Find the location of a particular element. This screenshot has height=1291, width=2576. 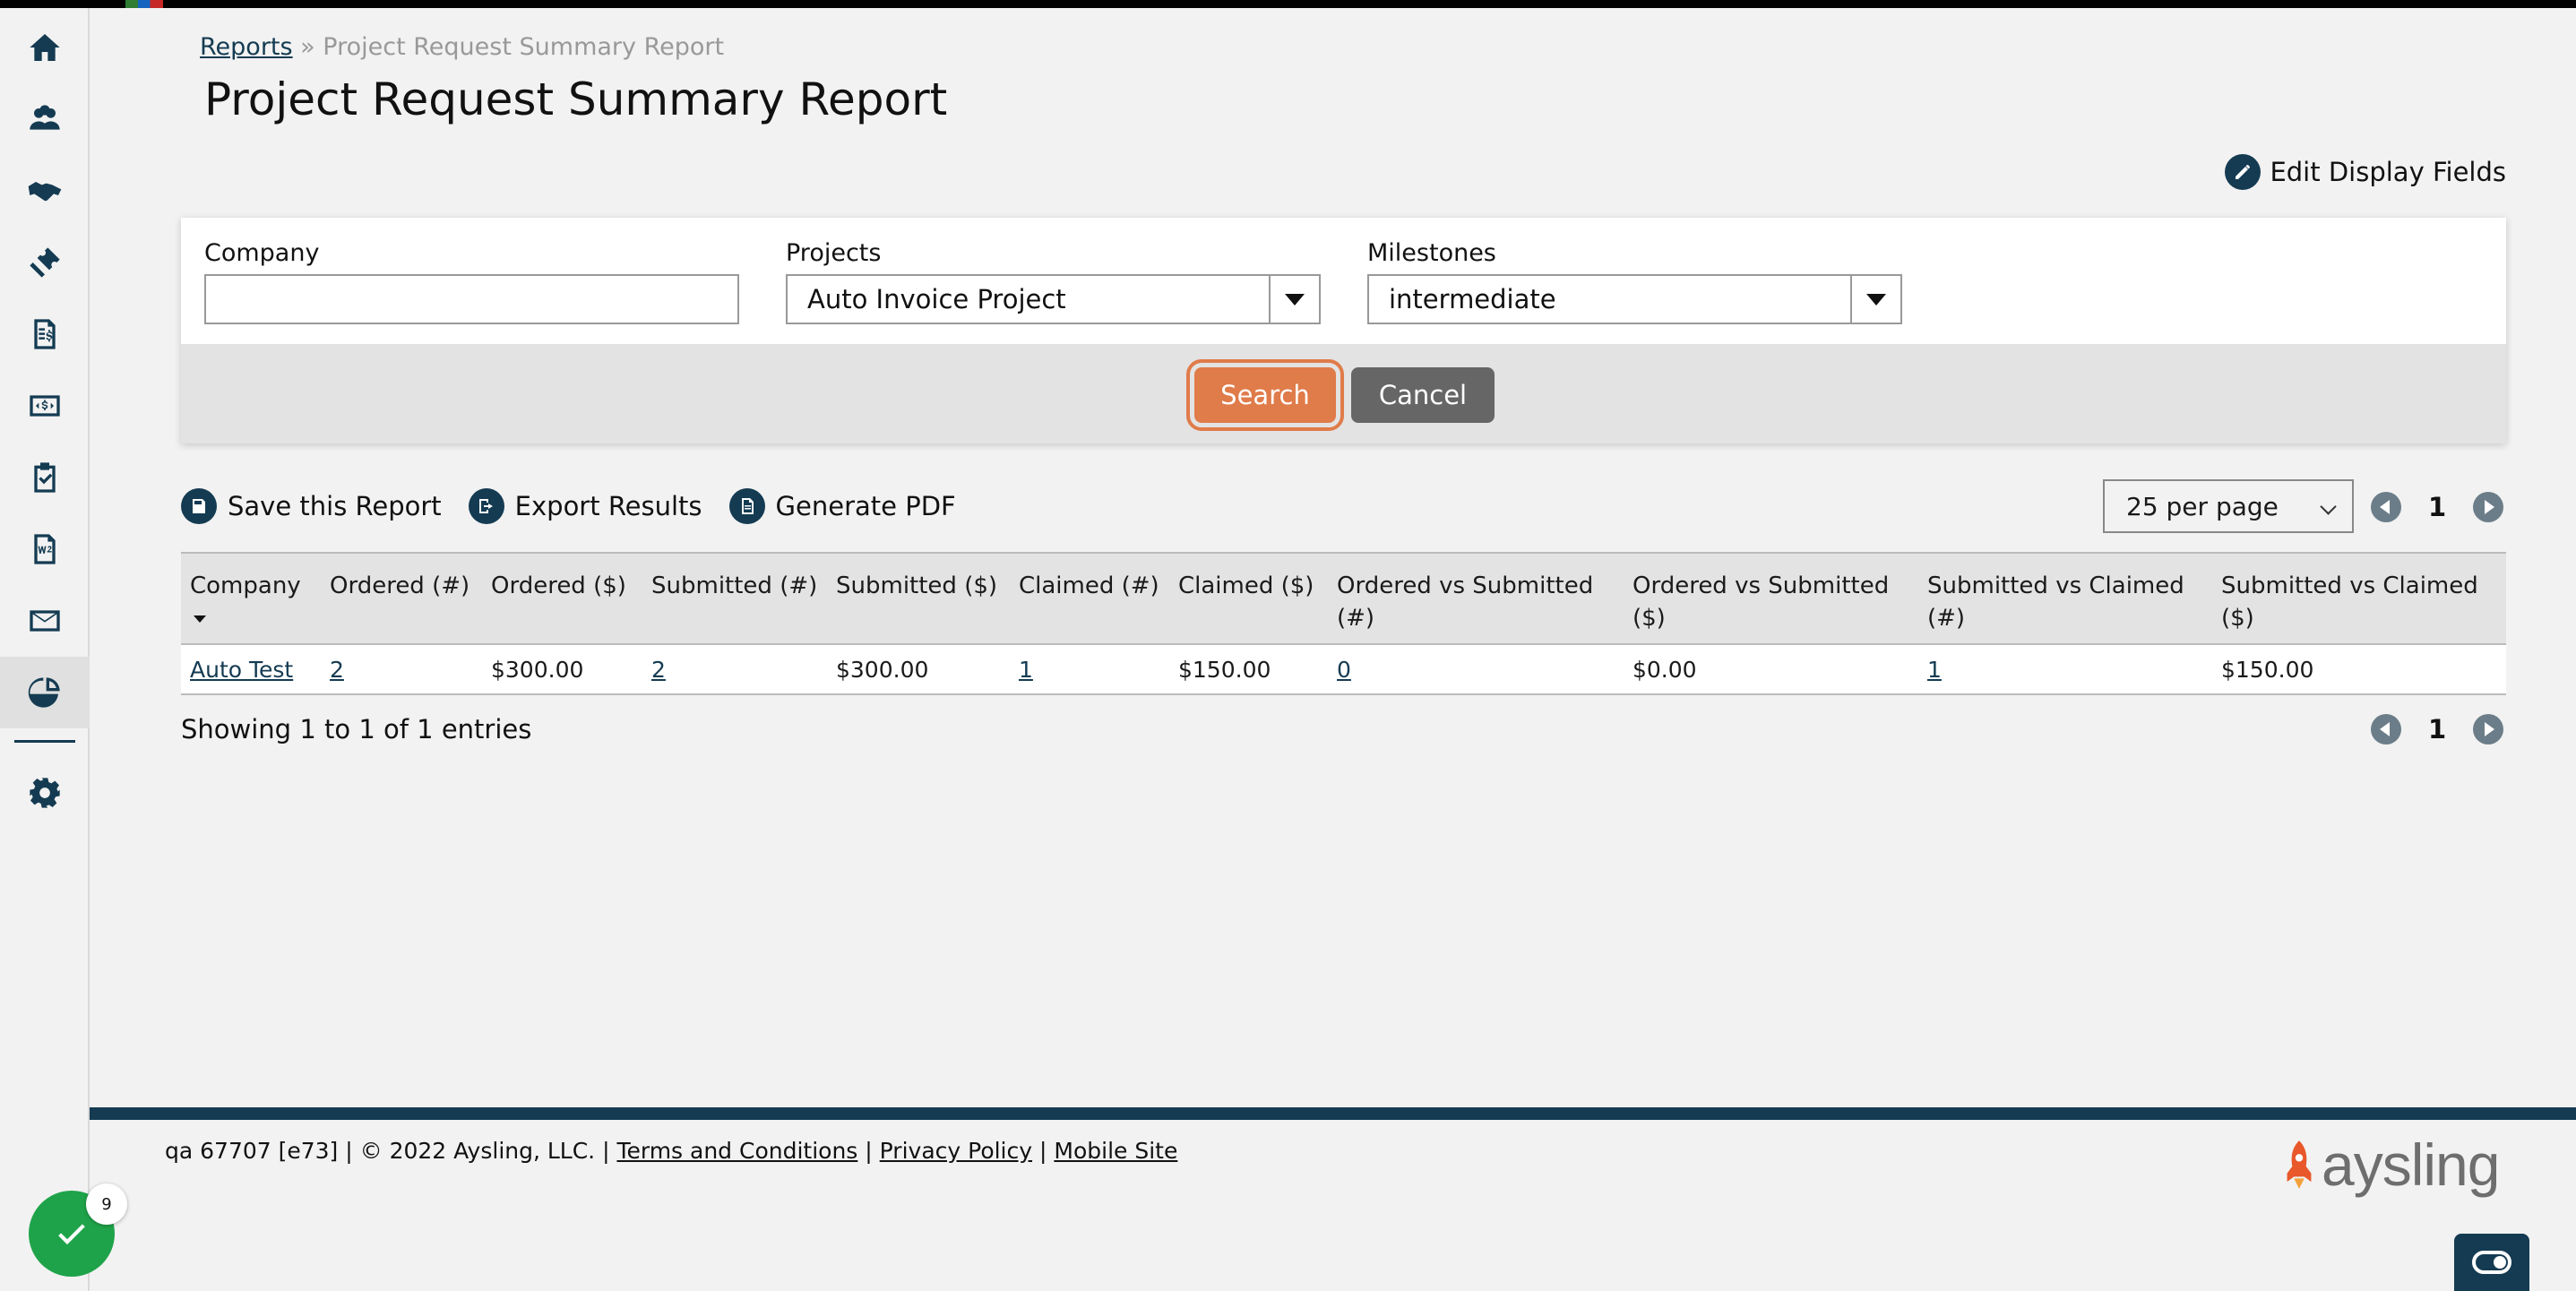

cell-submitted-amount: $300.00 is located at coordinates (918, 669).